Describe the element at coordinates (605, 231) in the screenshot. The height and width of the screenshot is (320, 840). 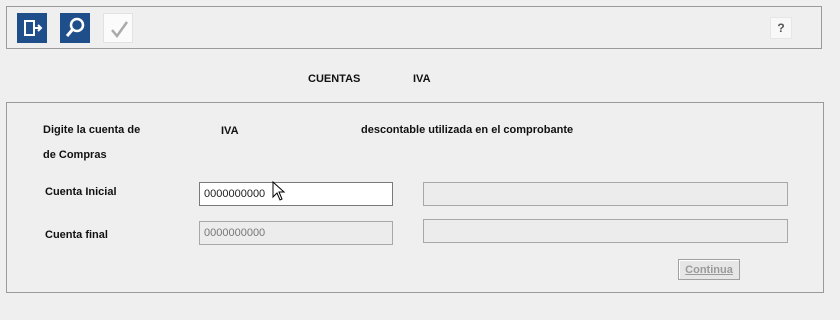
I see `cuenta-final-description` at that location.